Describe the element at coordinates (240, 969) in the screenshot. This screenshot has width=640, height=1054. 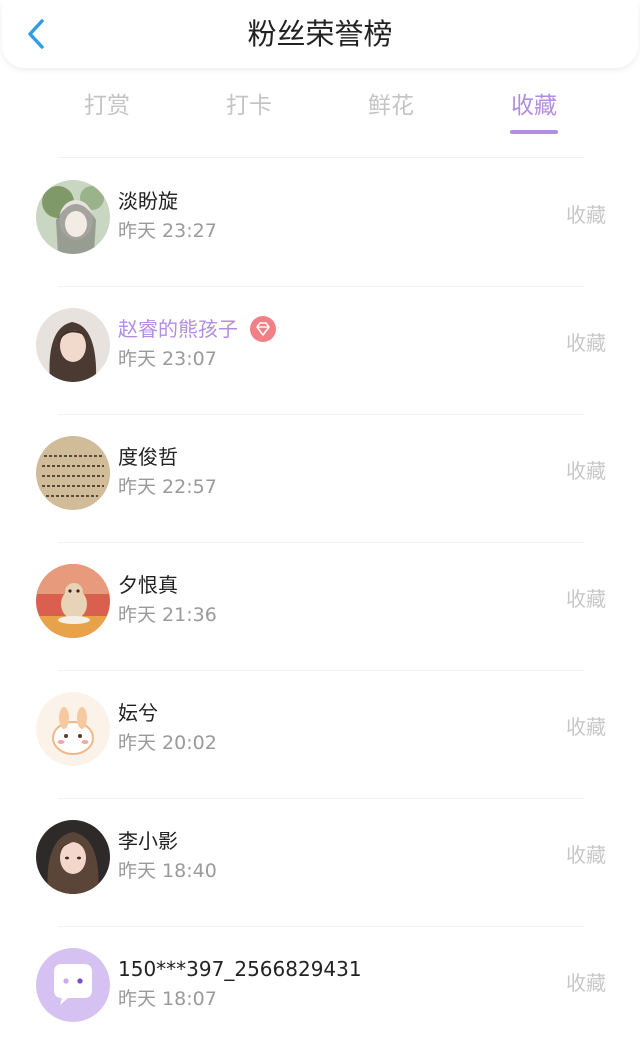
I see `fan-name: 150***397_2566829431` at that location.